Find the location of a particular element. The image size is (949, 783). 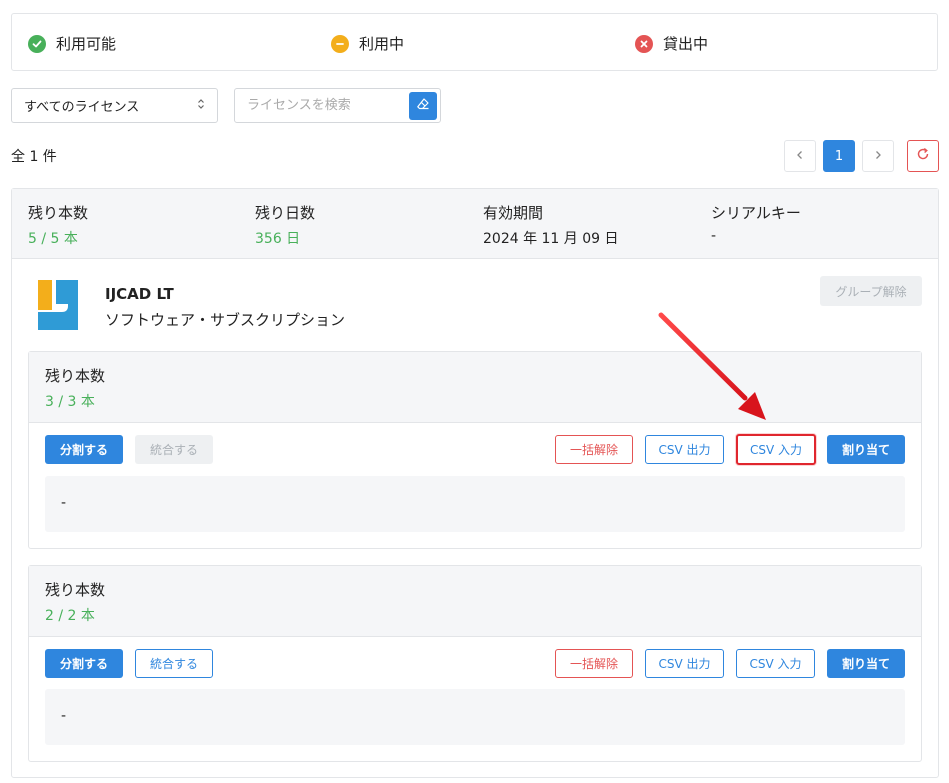

days-value: 356 日 is located at coordinates (278, 239).